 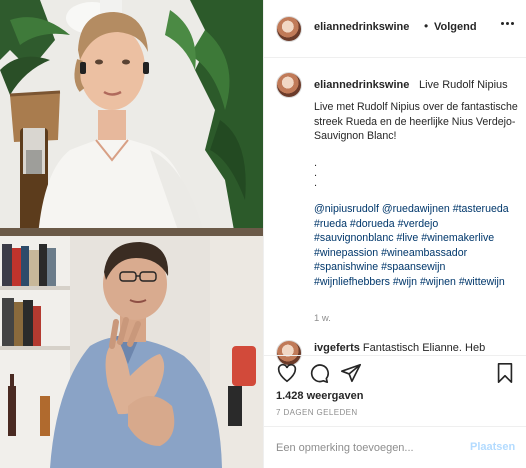 What do you see at coordinates (319, 396) in the screenshot?
I see `view-count: 1.428 weergaven` at bounding box center [319, 396].